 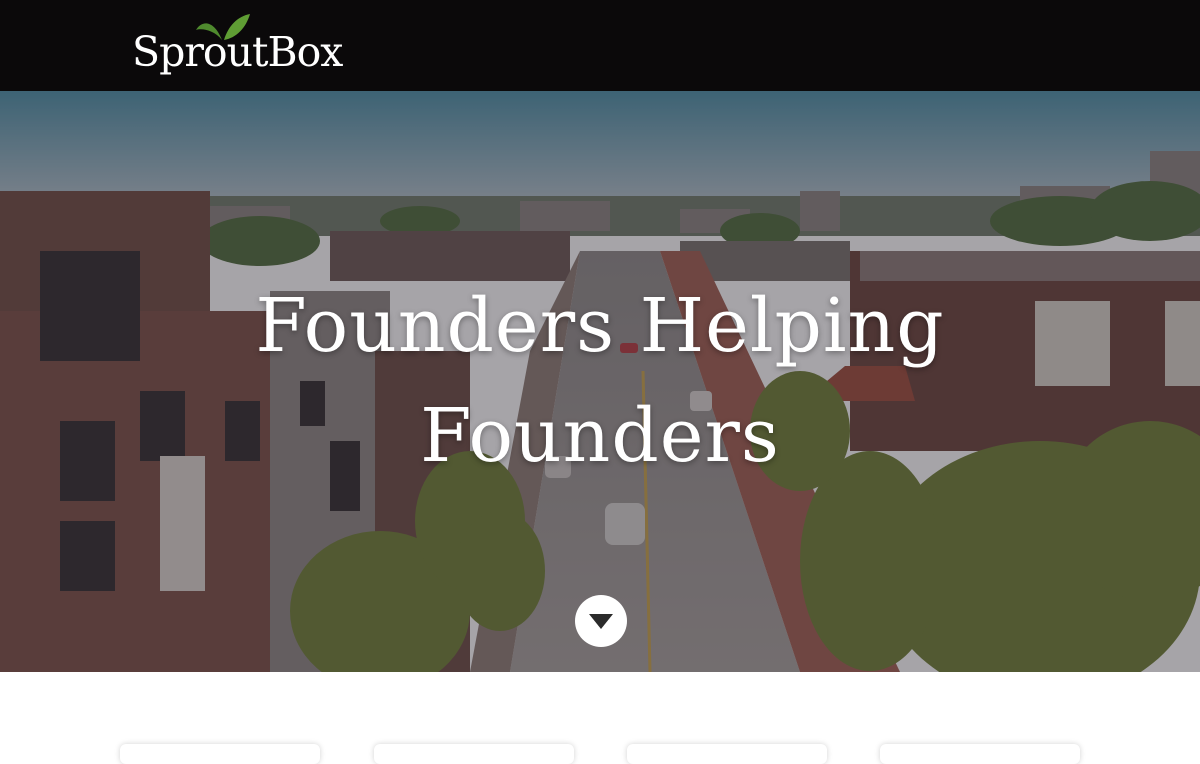 I want to click on hero-title: Founders Helping Founders, so click(x=600, y=381).